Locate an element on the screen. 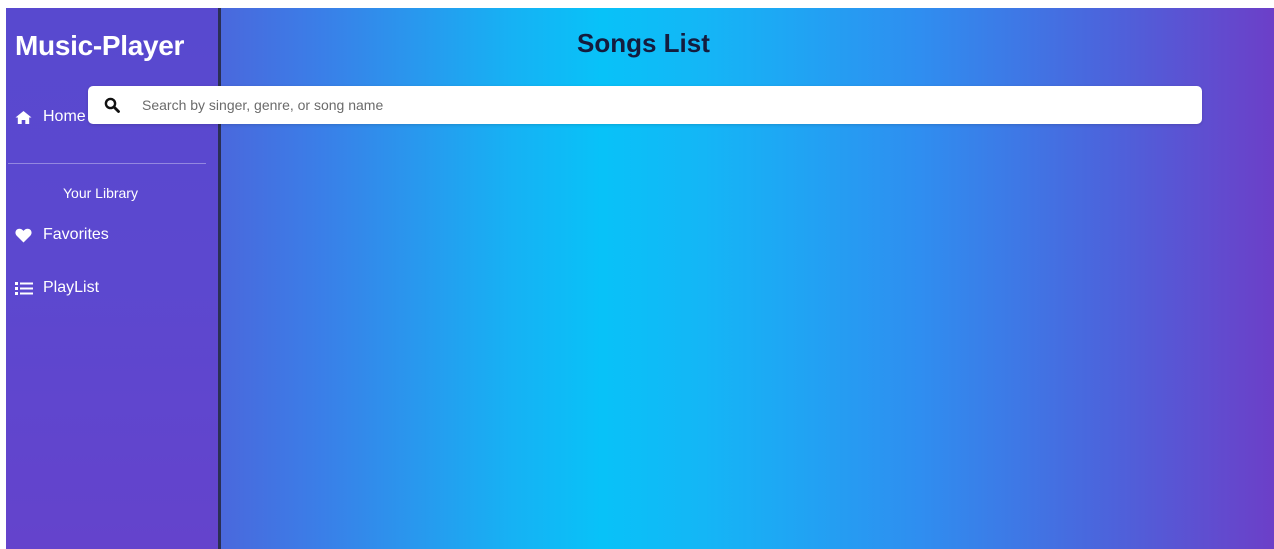 The height and width of the screenshot is (549, 1274). home-icon is located at coordinates (26, 117).